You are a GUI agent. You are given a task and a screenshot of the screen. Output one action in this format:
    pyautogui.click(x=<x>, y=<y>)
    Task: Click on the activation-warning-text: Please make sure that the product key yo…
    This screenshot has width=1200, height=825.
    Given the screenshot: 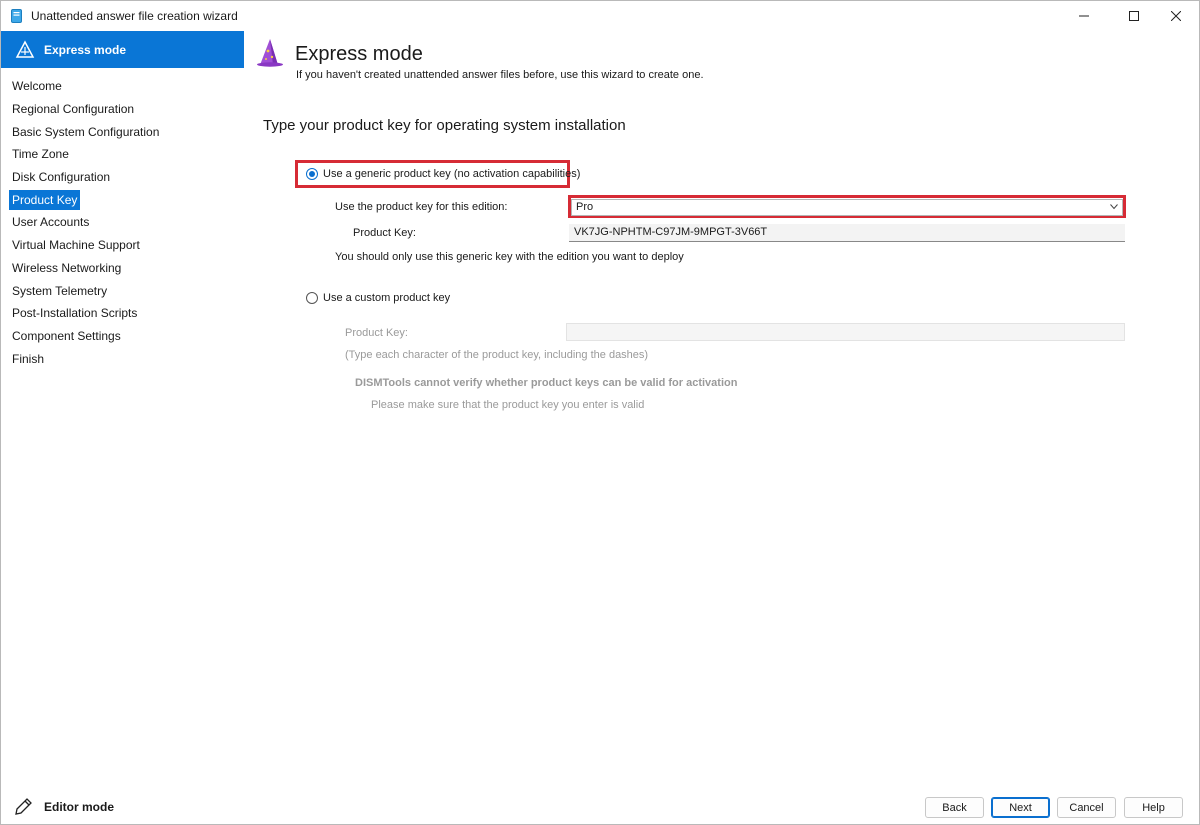 What is the action you would take?
    pyautogui.click(x=508, y=405)
    